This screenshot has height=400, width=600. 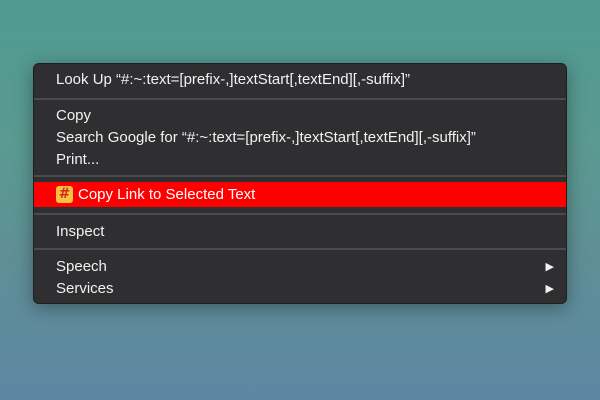 I want to click on menu-item-label: Copy, so click(x=74, y=115).